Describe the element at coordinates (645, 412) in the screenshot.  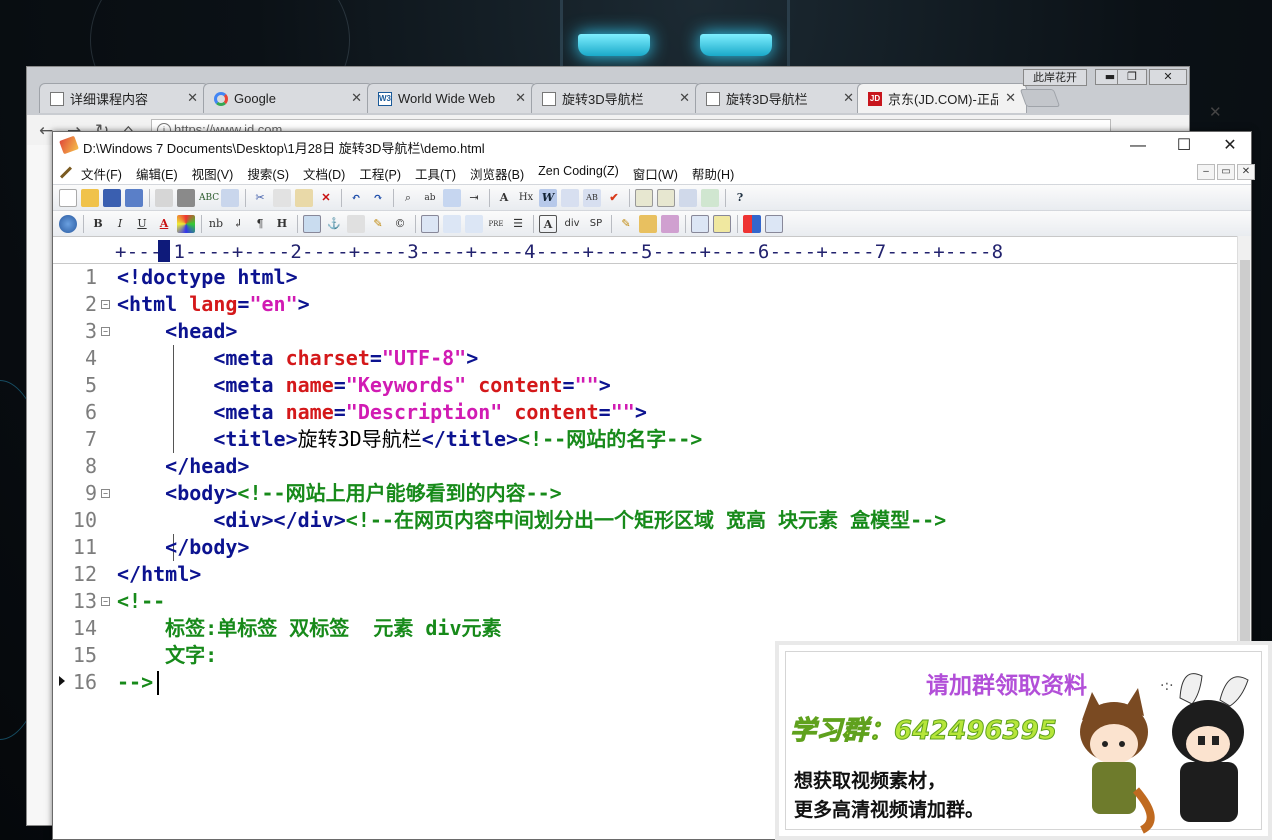
I see `code-line: 6 <meta name="Description" content="">` at that location.